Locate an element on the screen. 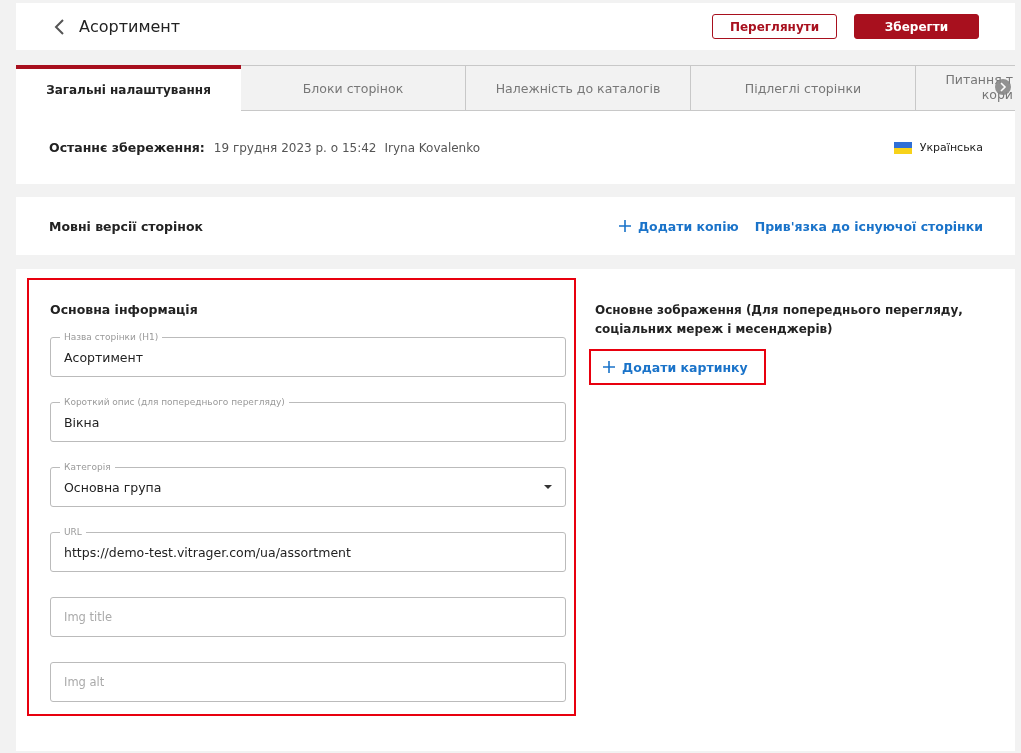 This screenshot has height=753, width=1021. input-field: Img title is located at coordinates (308, 617).